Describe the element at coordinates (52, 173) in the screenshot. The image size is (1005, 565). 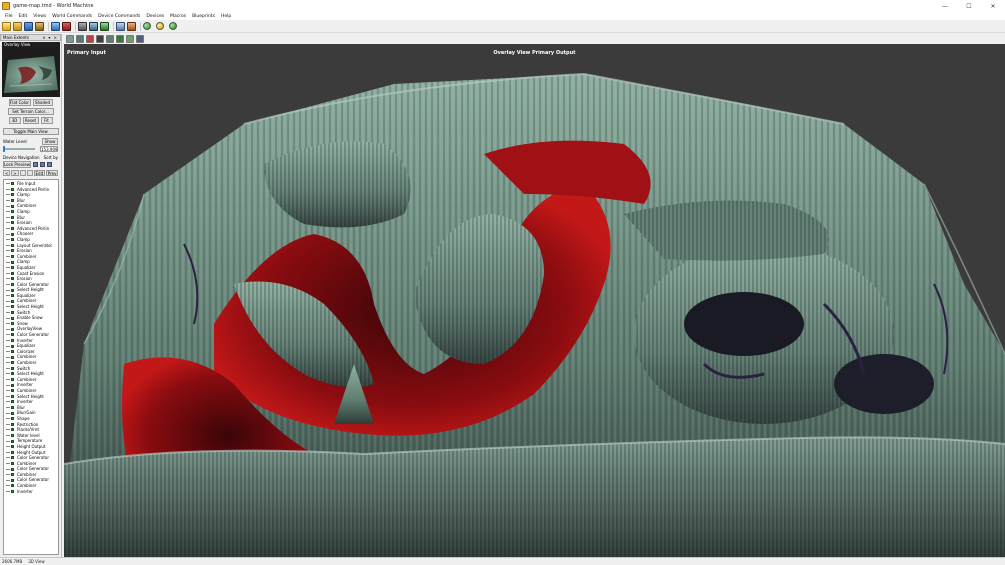
I see `prev-button: Prev` at that location.